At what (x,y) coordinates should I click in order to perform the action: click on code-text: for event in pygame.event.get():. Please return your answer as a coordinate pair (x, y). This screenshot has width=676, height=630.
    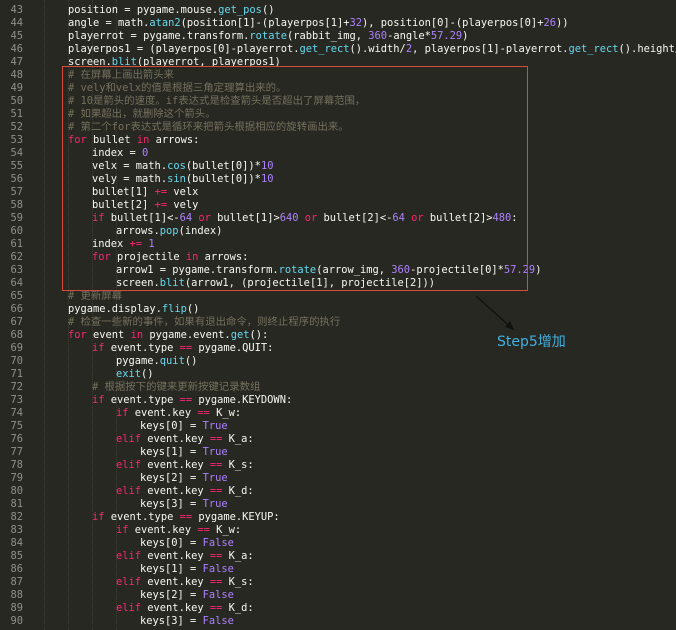
    Looking at the image, I should click on (168, 335).